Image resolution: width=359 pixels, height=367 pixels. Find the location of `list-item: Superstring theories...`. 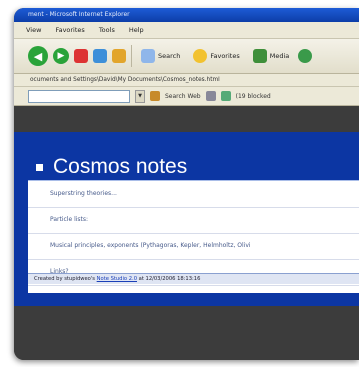

list-item: Superstring theories... is located at coordinates (193, 194).